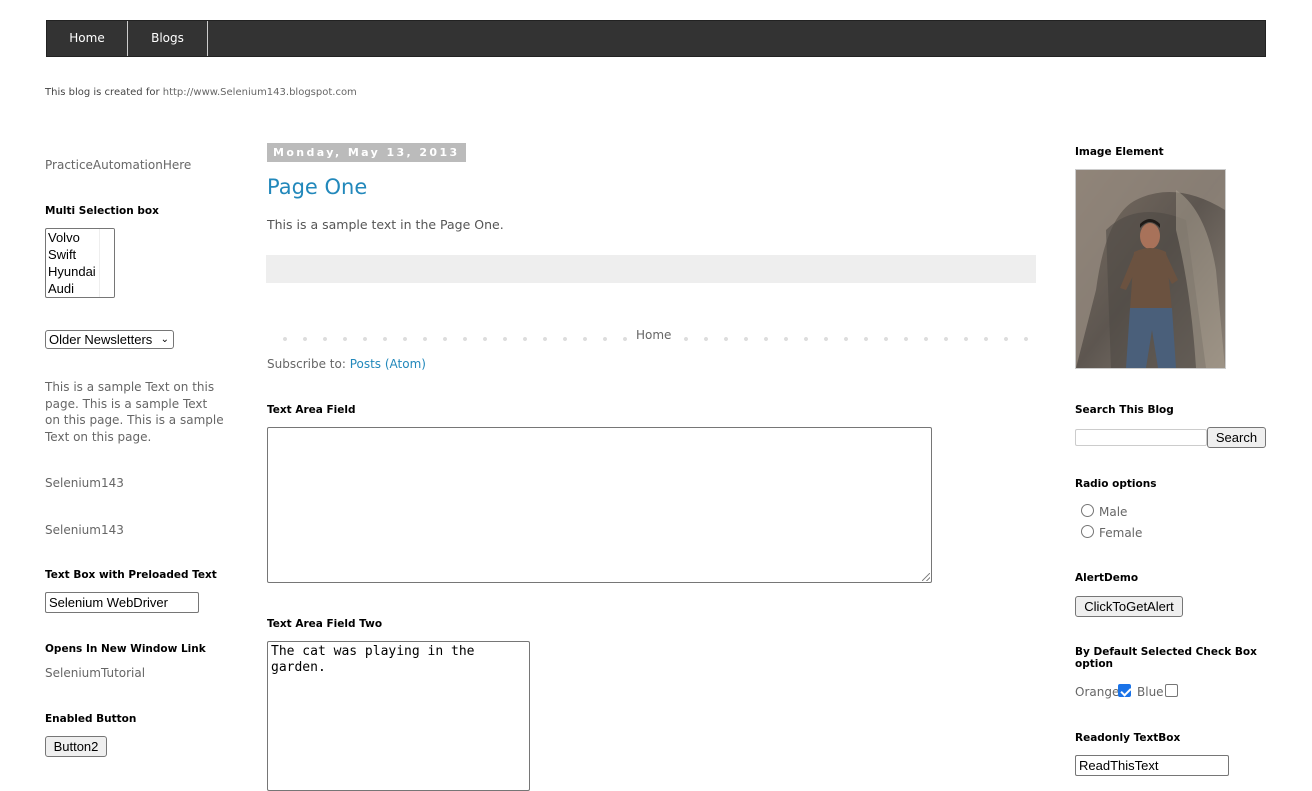  Describe the element at coordinates (1107, 578) in the screenshot. I see `alert-demo-title: AlertDemo` at that location.